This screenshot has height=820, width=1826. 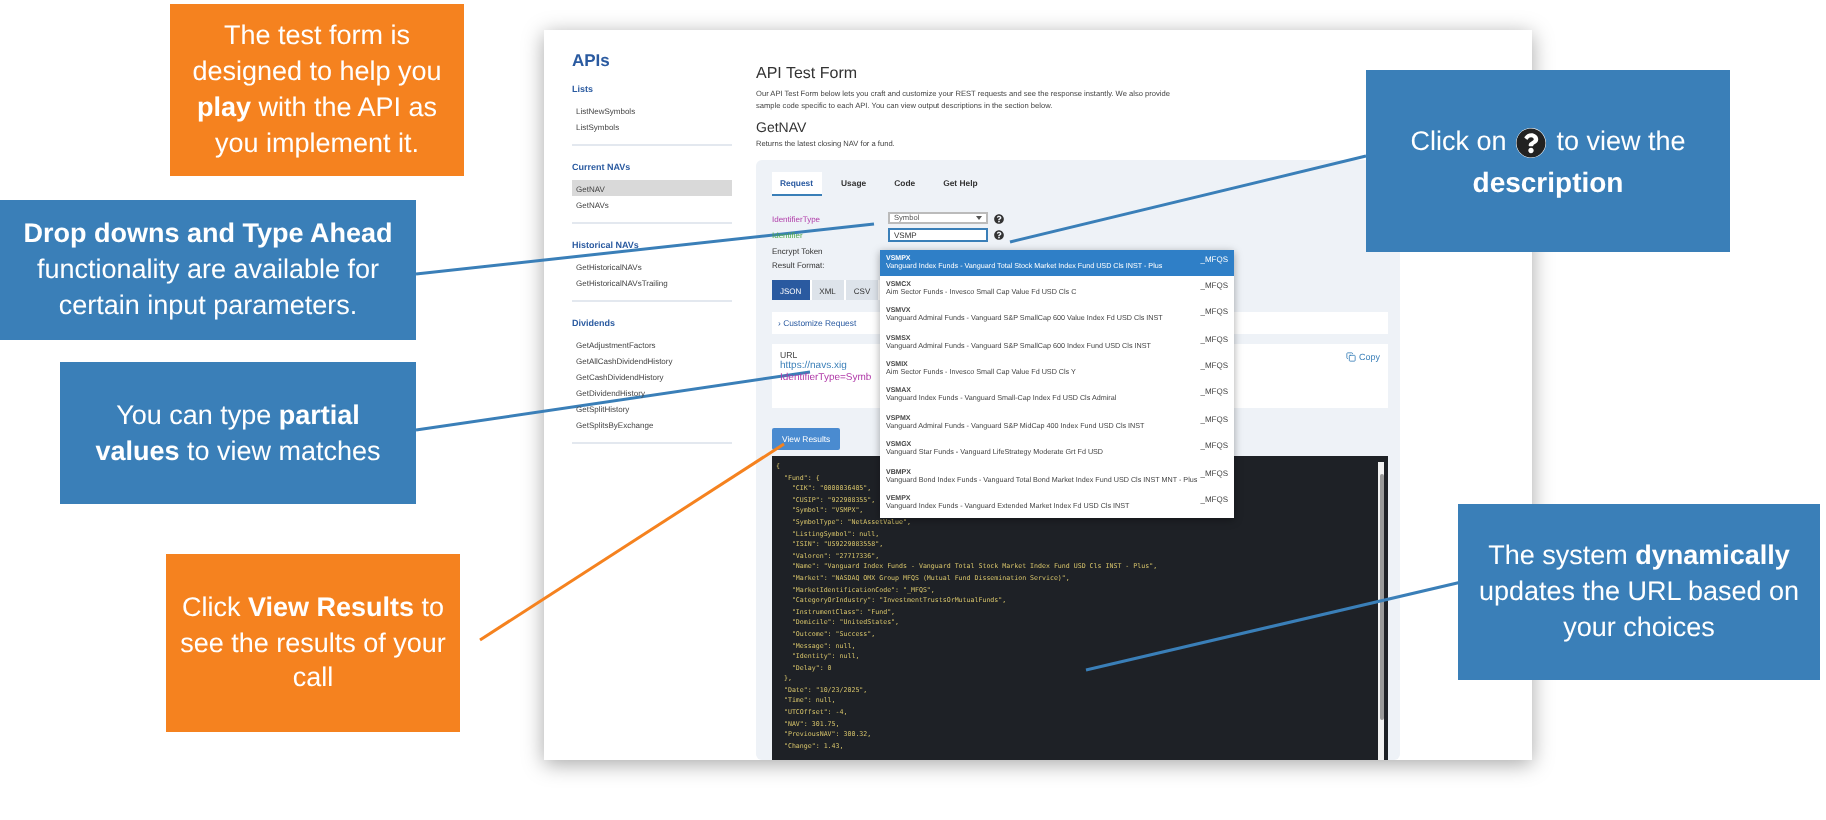 I want to click on callout-text: to view the, so click(x=1621, y=142).